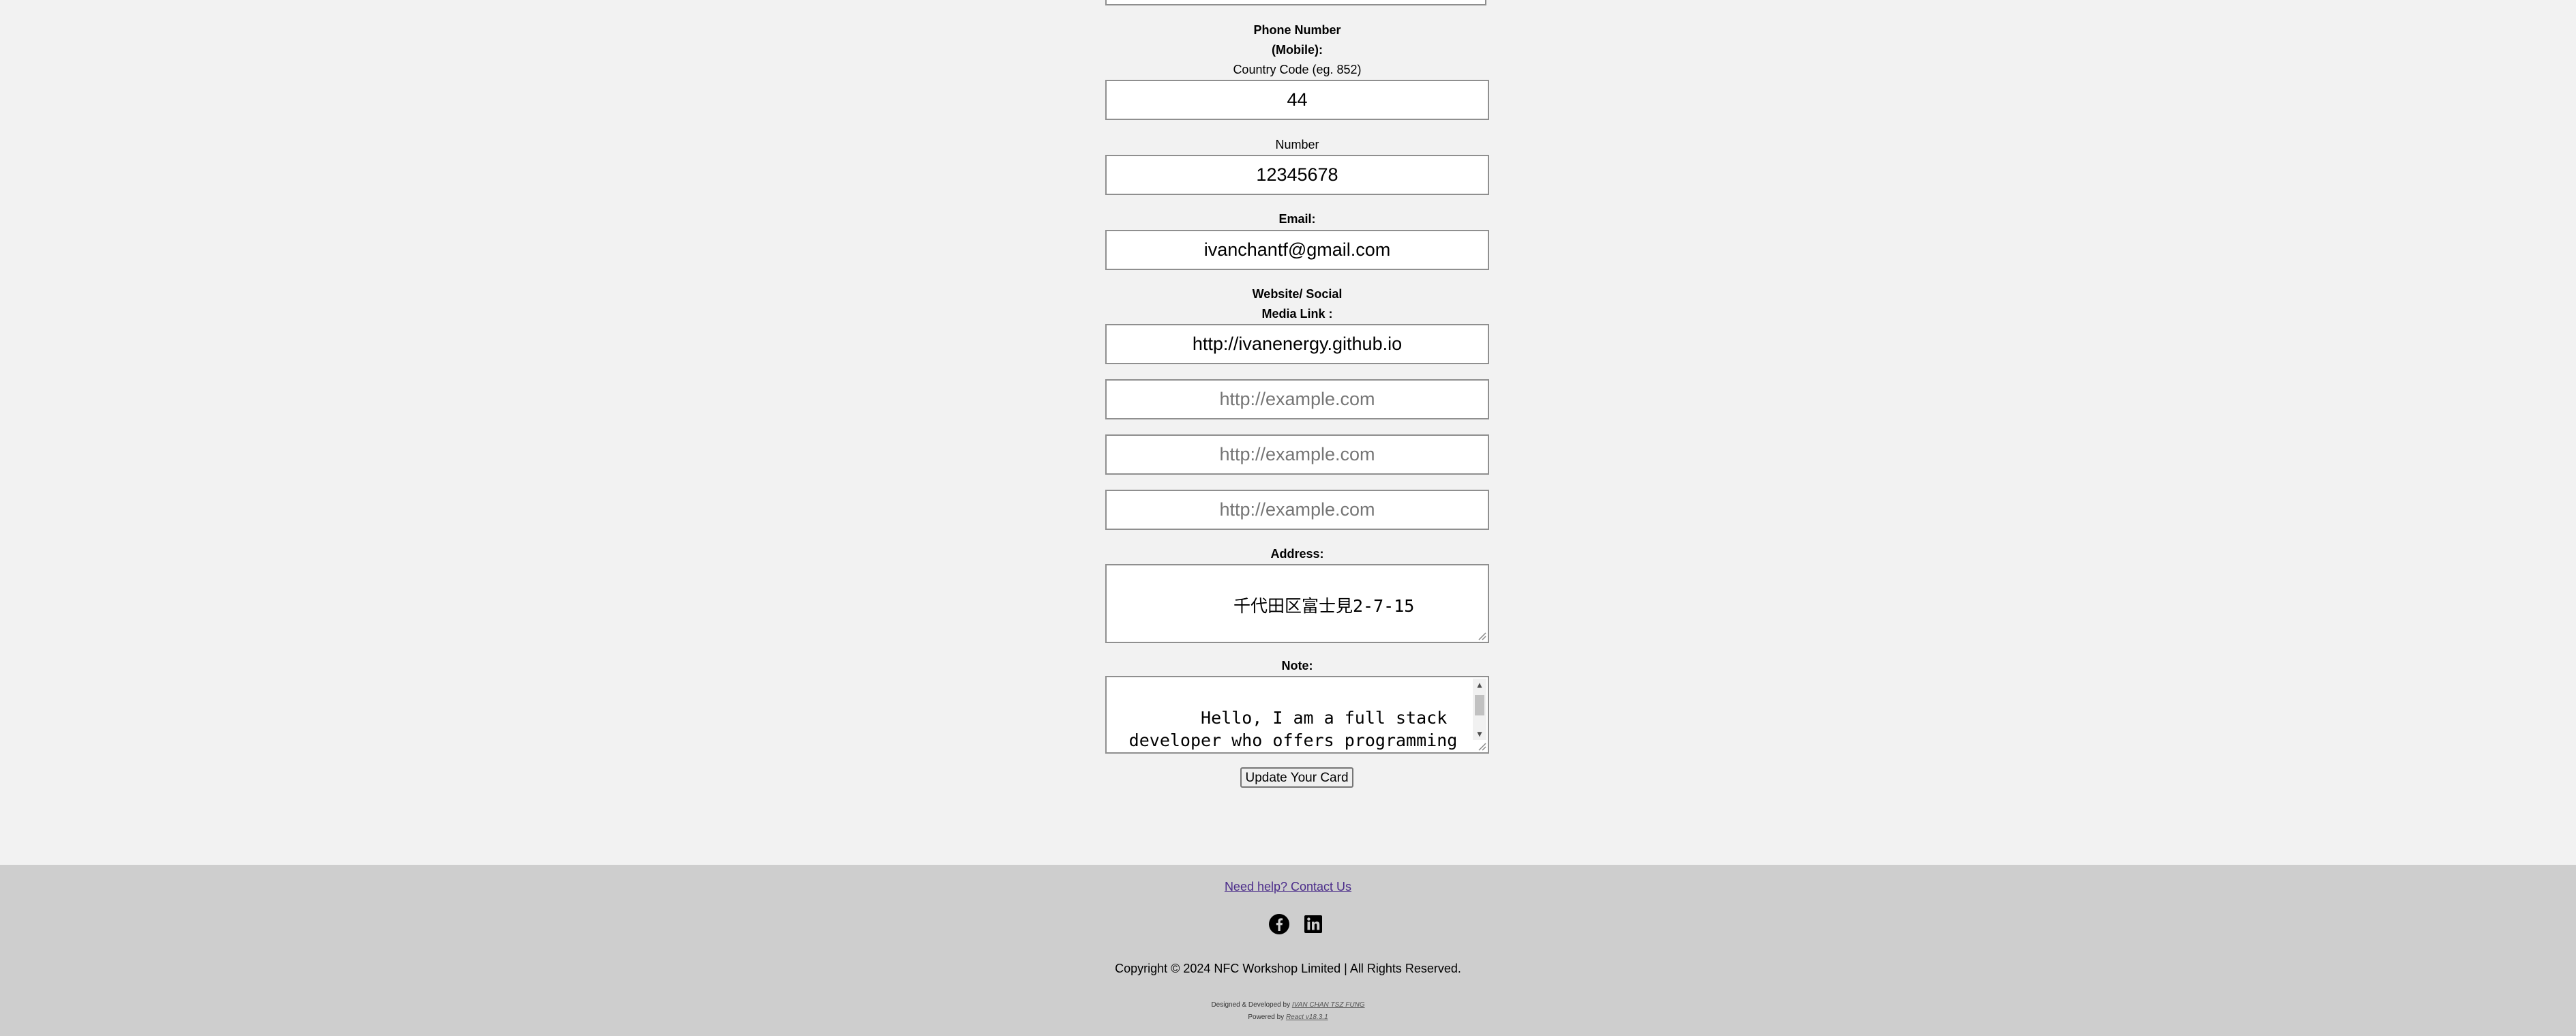  What do you see at coordinates (1296, 778) in the screenshot?
I see `update-card-button: Update Your Card` at bounding box center [1296, 778].